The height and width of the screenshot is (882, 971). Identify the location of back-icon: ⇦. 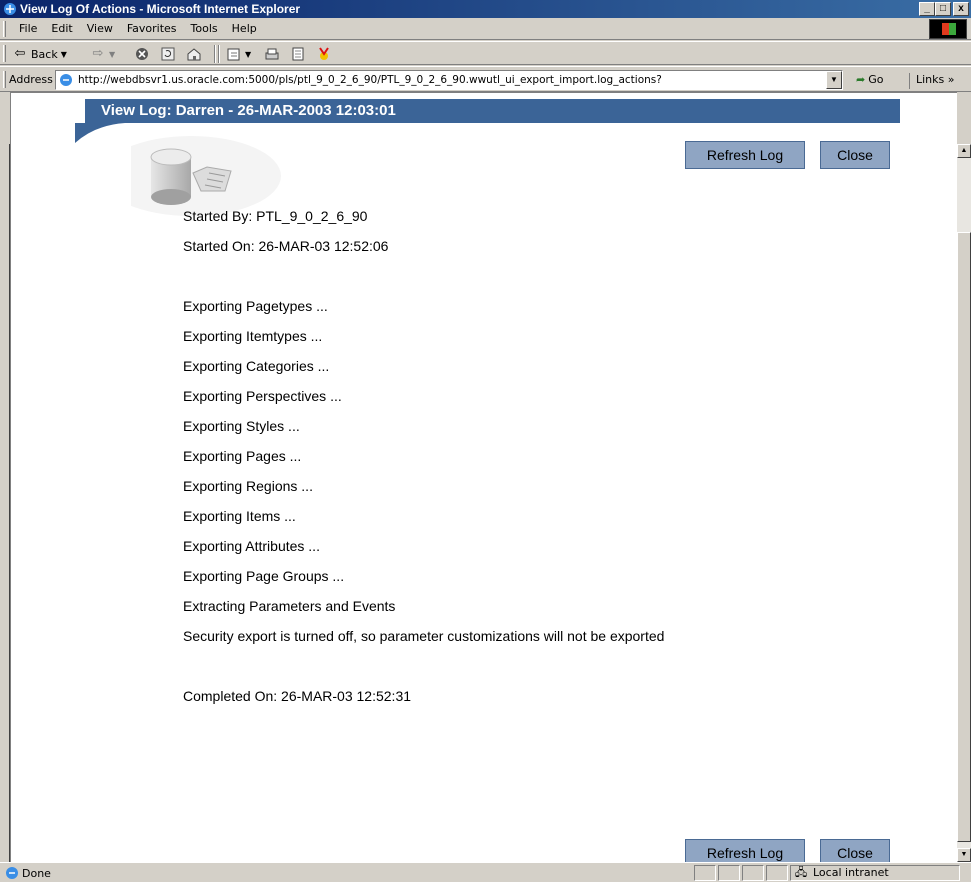
(20, 53).